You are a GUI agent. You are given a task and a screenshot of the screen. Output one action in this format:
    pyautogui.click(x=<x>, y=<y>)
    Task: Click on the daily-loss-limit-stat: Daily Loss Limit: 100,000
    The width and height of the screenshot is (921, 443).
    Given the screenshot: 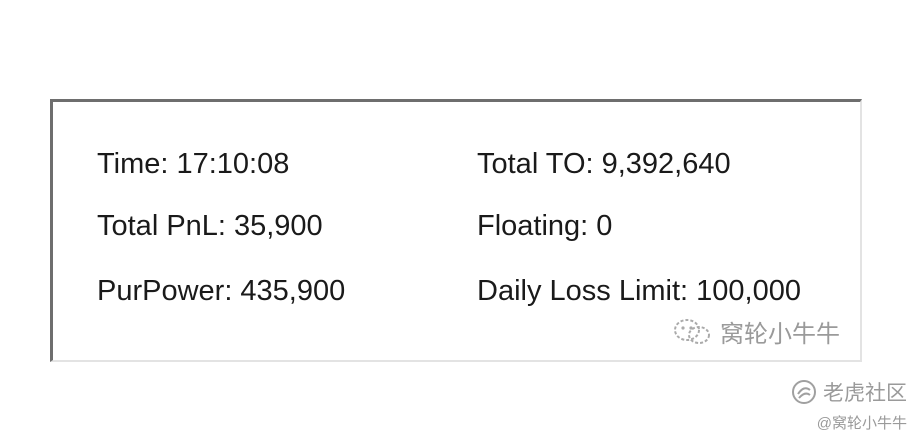 What is the action you would take?
    pyautogui.click(x=639, y=291)
    